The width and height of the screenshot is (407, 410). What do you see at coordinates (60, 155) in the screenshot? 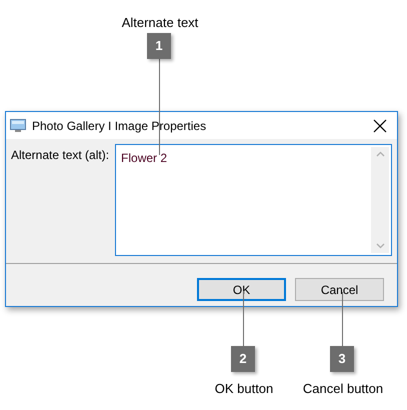
I see `field-label: Alternate text (alt):` at bounding box center [60, 155].